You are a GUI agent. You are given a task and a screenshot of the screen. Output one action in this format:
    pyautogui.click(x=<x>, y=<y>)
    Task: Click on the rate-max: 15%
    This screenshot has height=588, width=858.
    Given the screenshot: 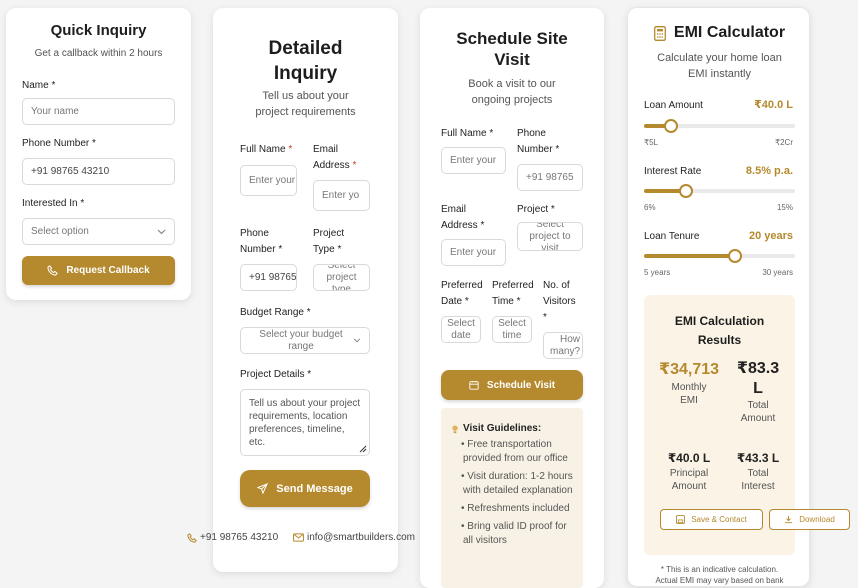 What is the action you would take?
    pyautogui.click(x=784, y=207)
    